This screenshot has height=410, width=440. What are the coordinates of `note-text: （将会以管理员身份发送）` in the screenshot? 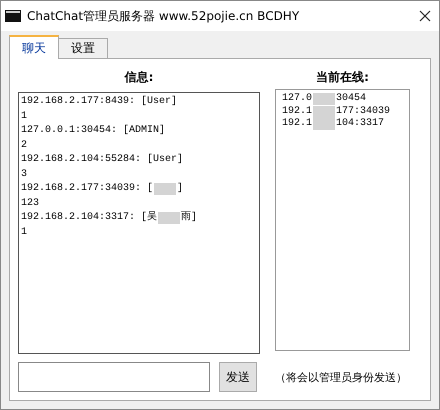 It's located at (341, 377).